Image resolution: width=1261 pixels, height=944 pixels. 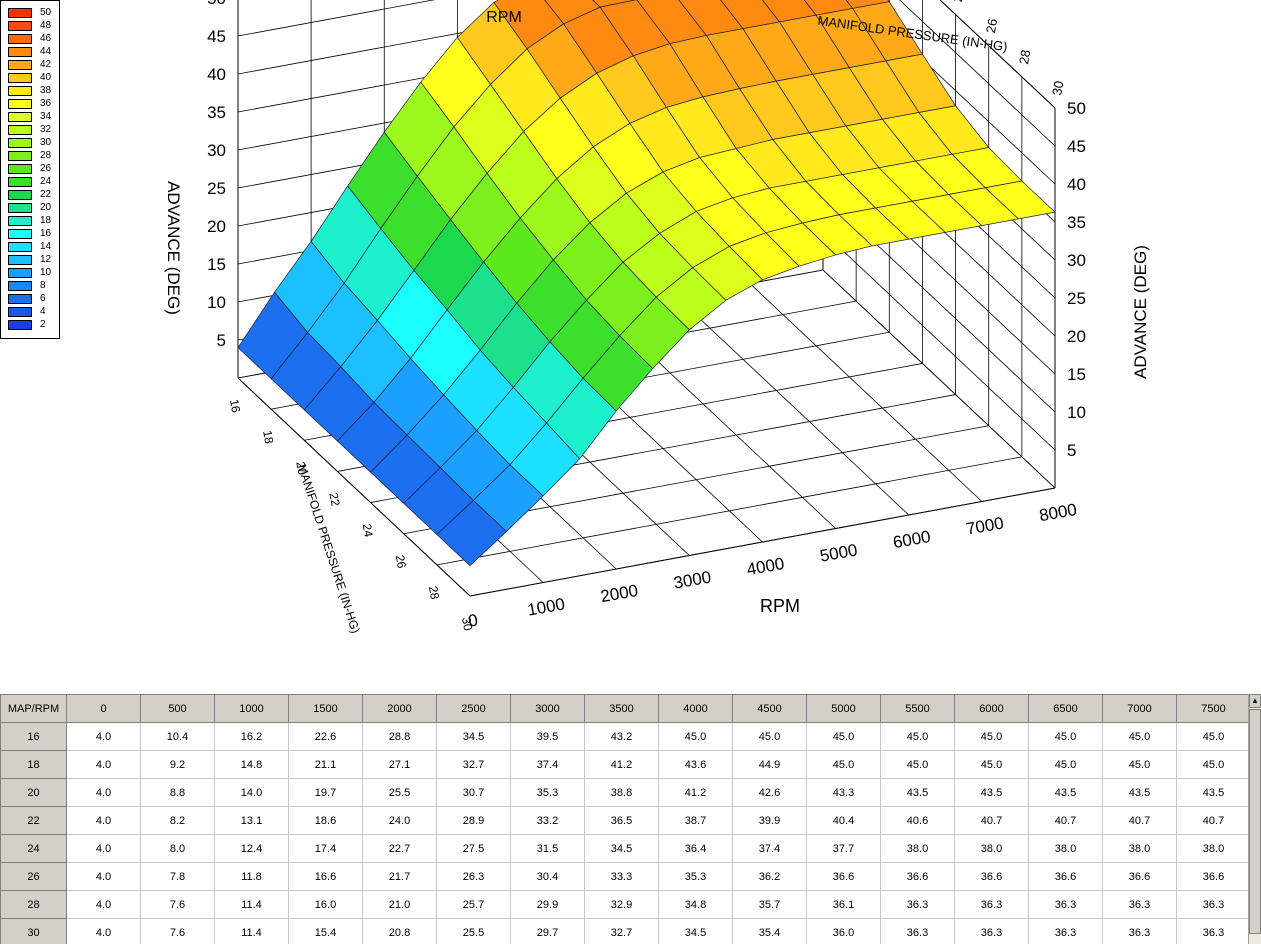 I want to click on rpm-header: 5000, so click(x=843, y=708).